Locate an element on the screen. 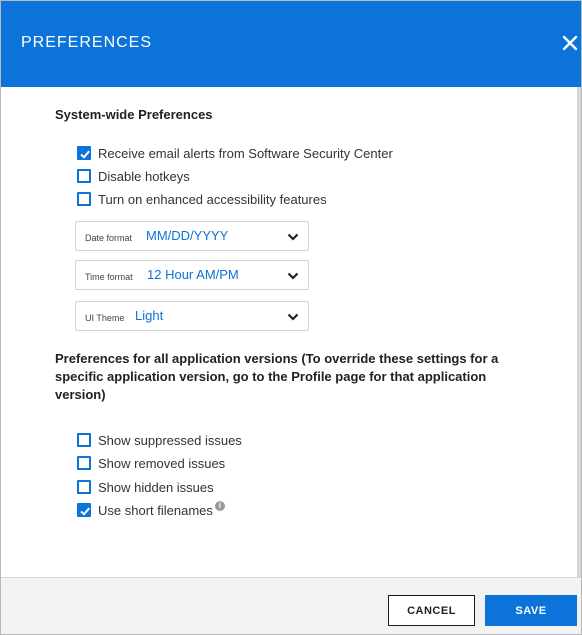 The width and height of the screenshot is (582, 635). checkbox-accessibility: Turn on enhanced accessibility features is located at coordinates (202, 199).